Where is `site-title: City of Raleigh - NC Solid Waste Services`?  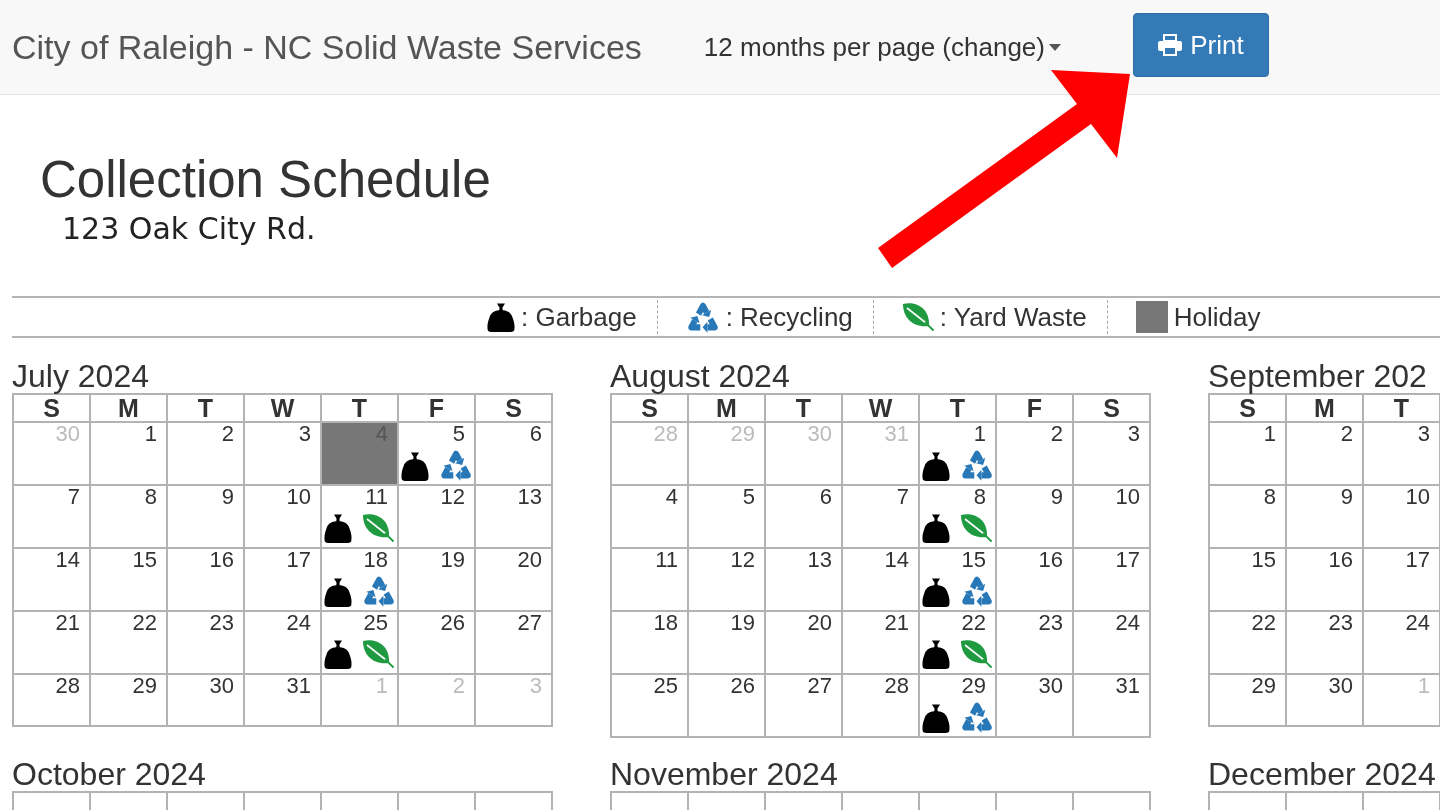
site-title: City of Raleigh - NC Solid Waste Services is located at coordinates (327, 47).